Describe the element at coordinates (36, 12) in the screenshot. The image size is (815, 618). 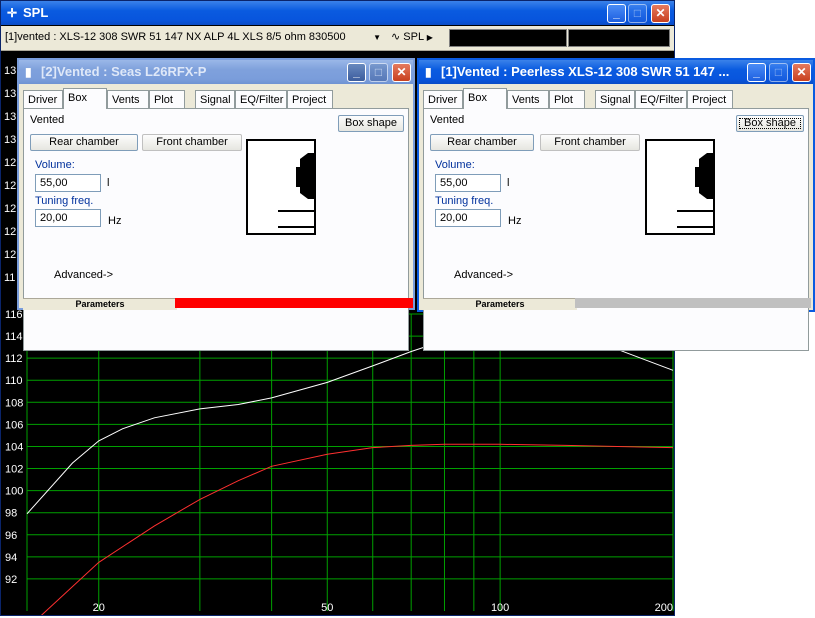
I see `spl-title: SPL` at that location.